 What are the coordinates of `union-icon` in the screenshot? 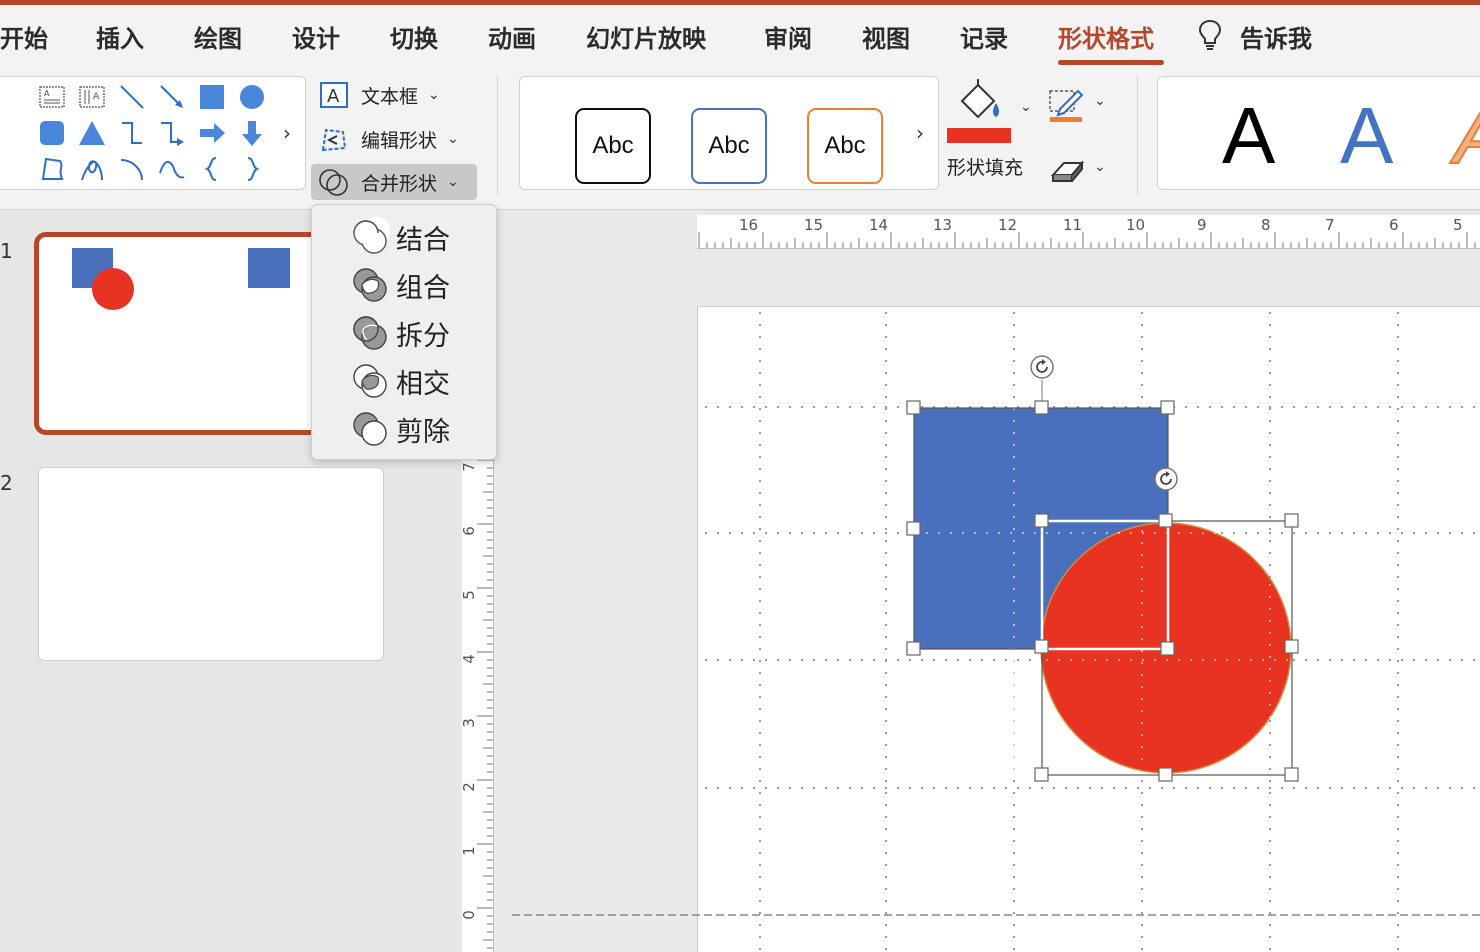 It's located at (371, 235).